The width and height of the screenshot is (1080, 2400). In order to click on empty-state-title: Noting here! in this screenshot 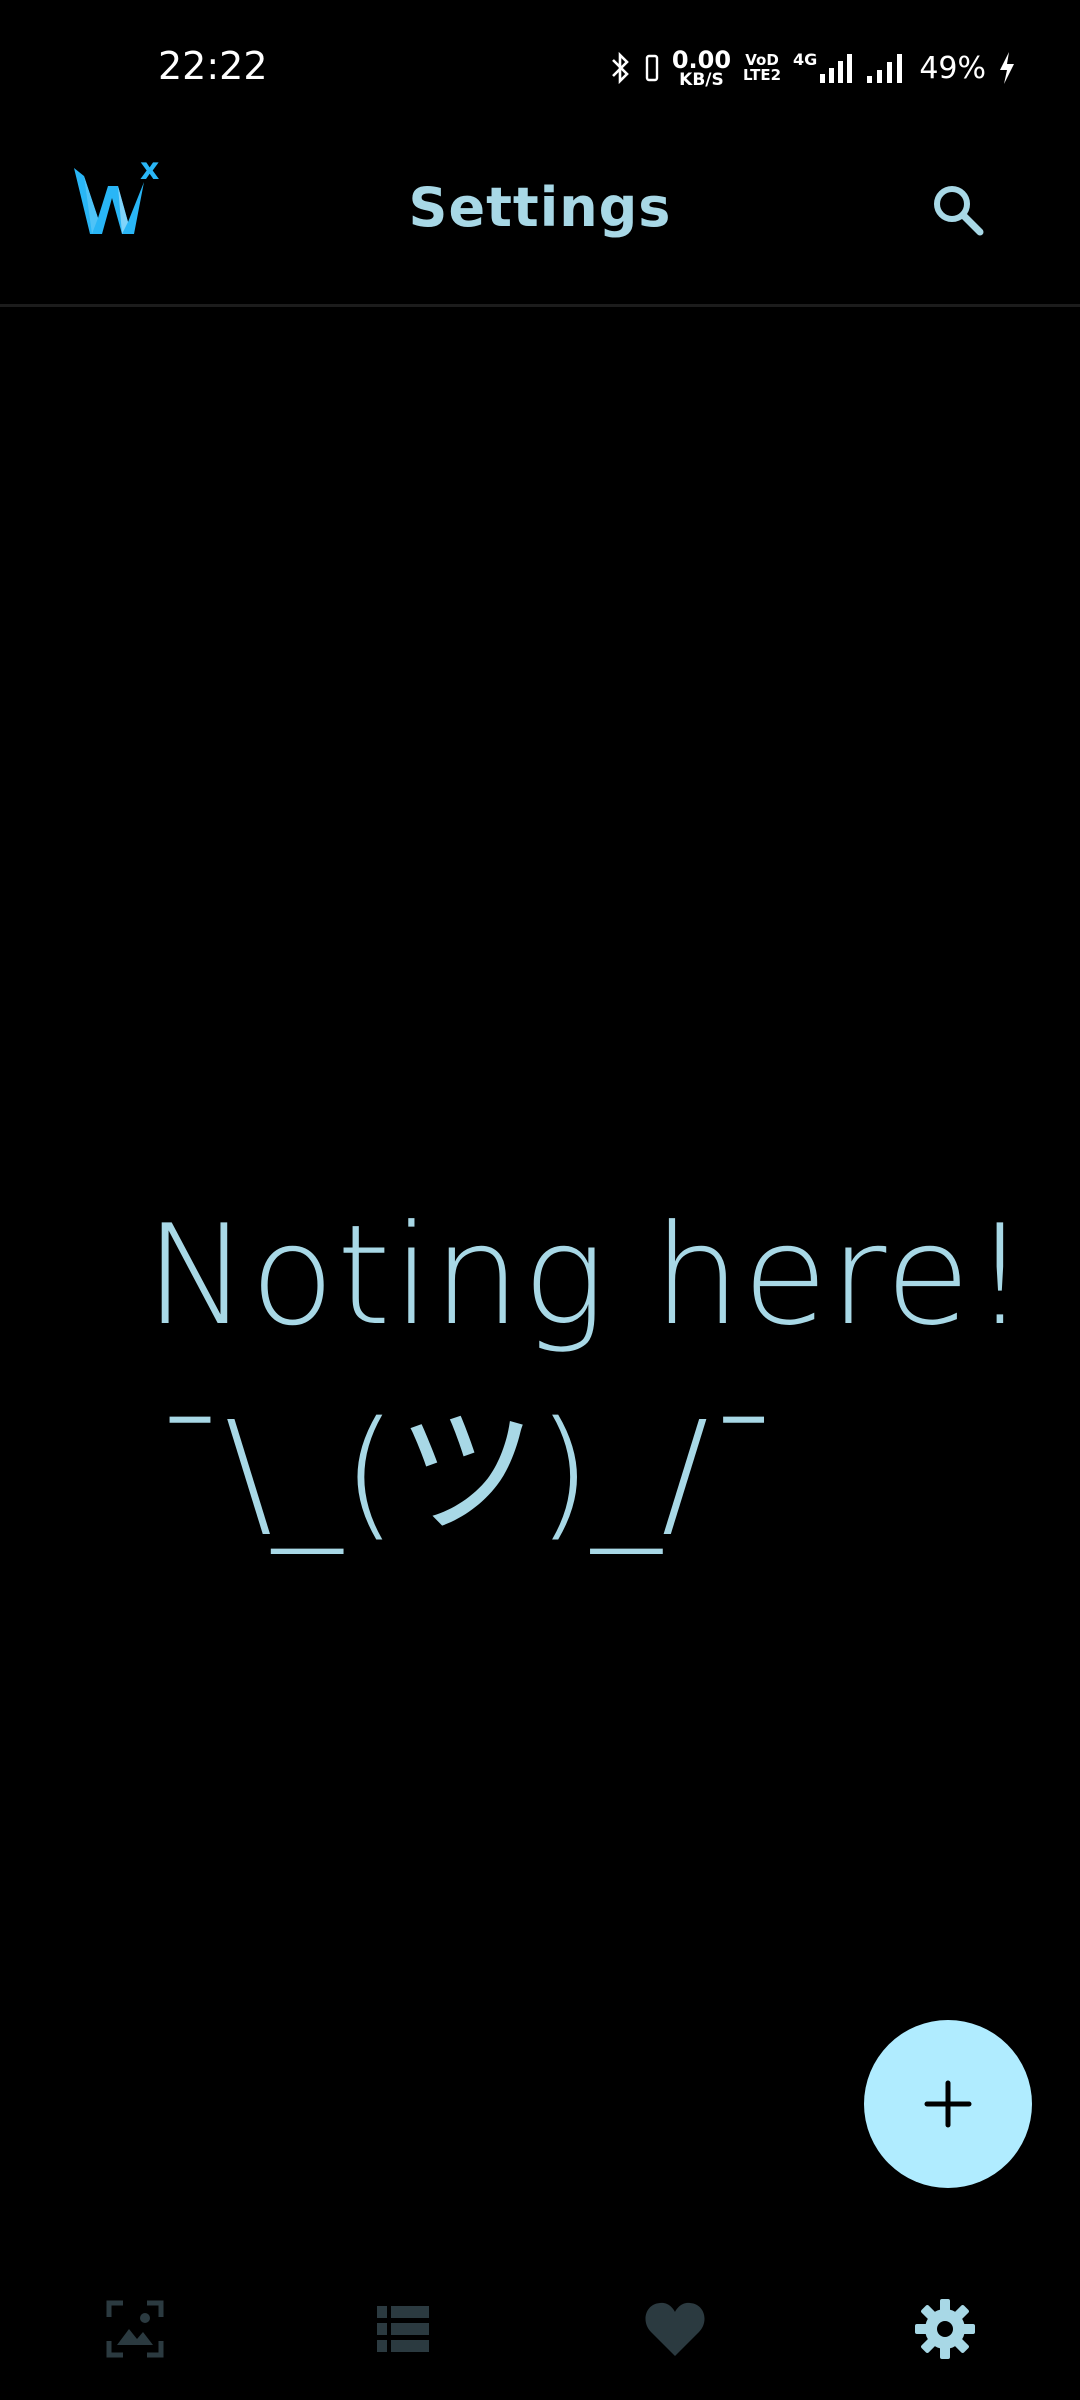, I will do `click(587, 1275)`.